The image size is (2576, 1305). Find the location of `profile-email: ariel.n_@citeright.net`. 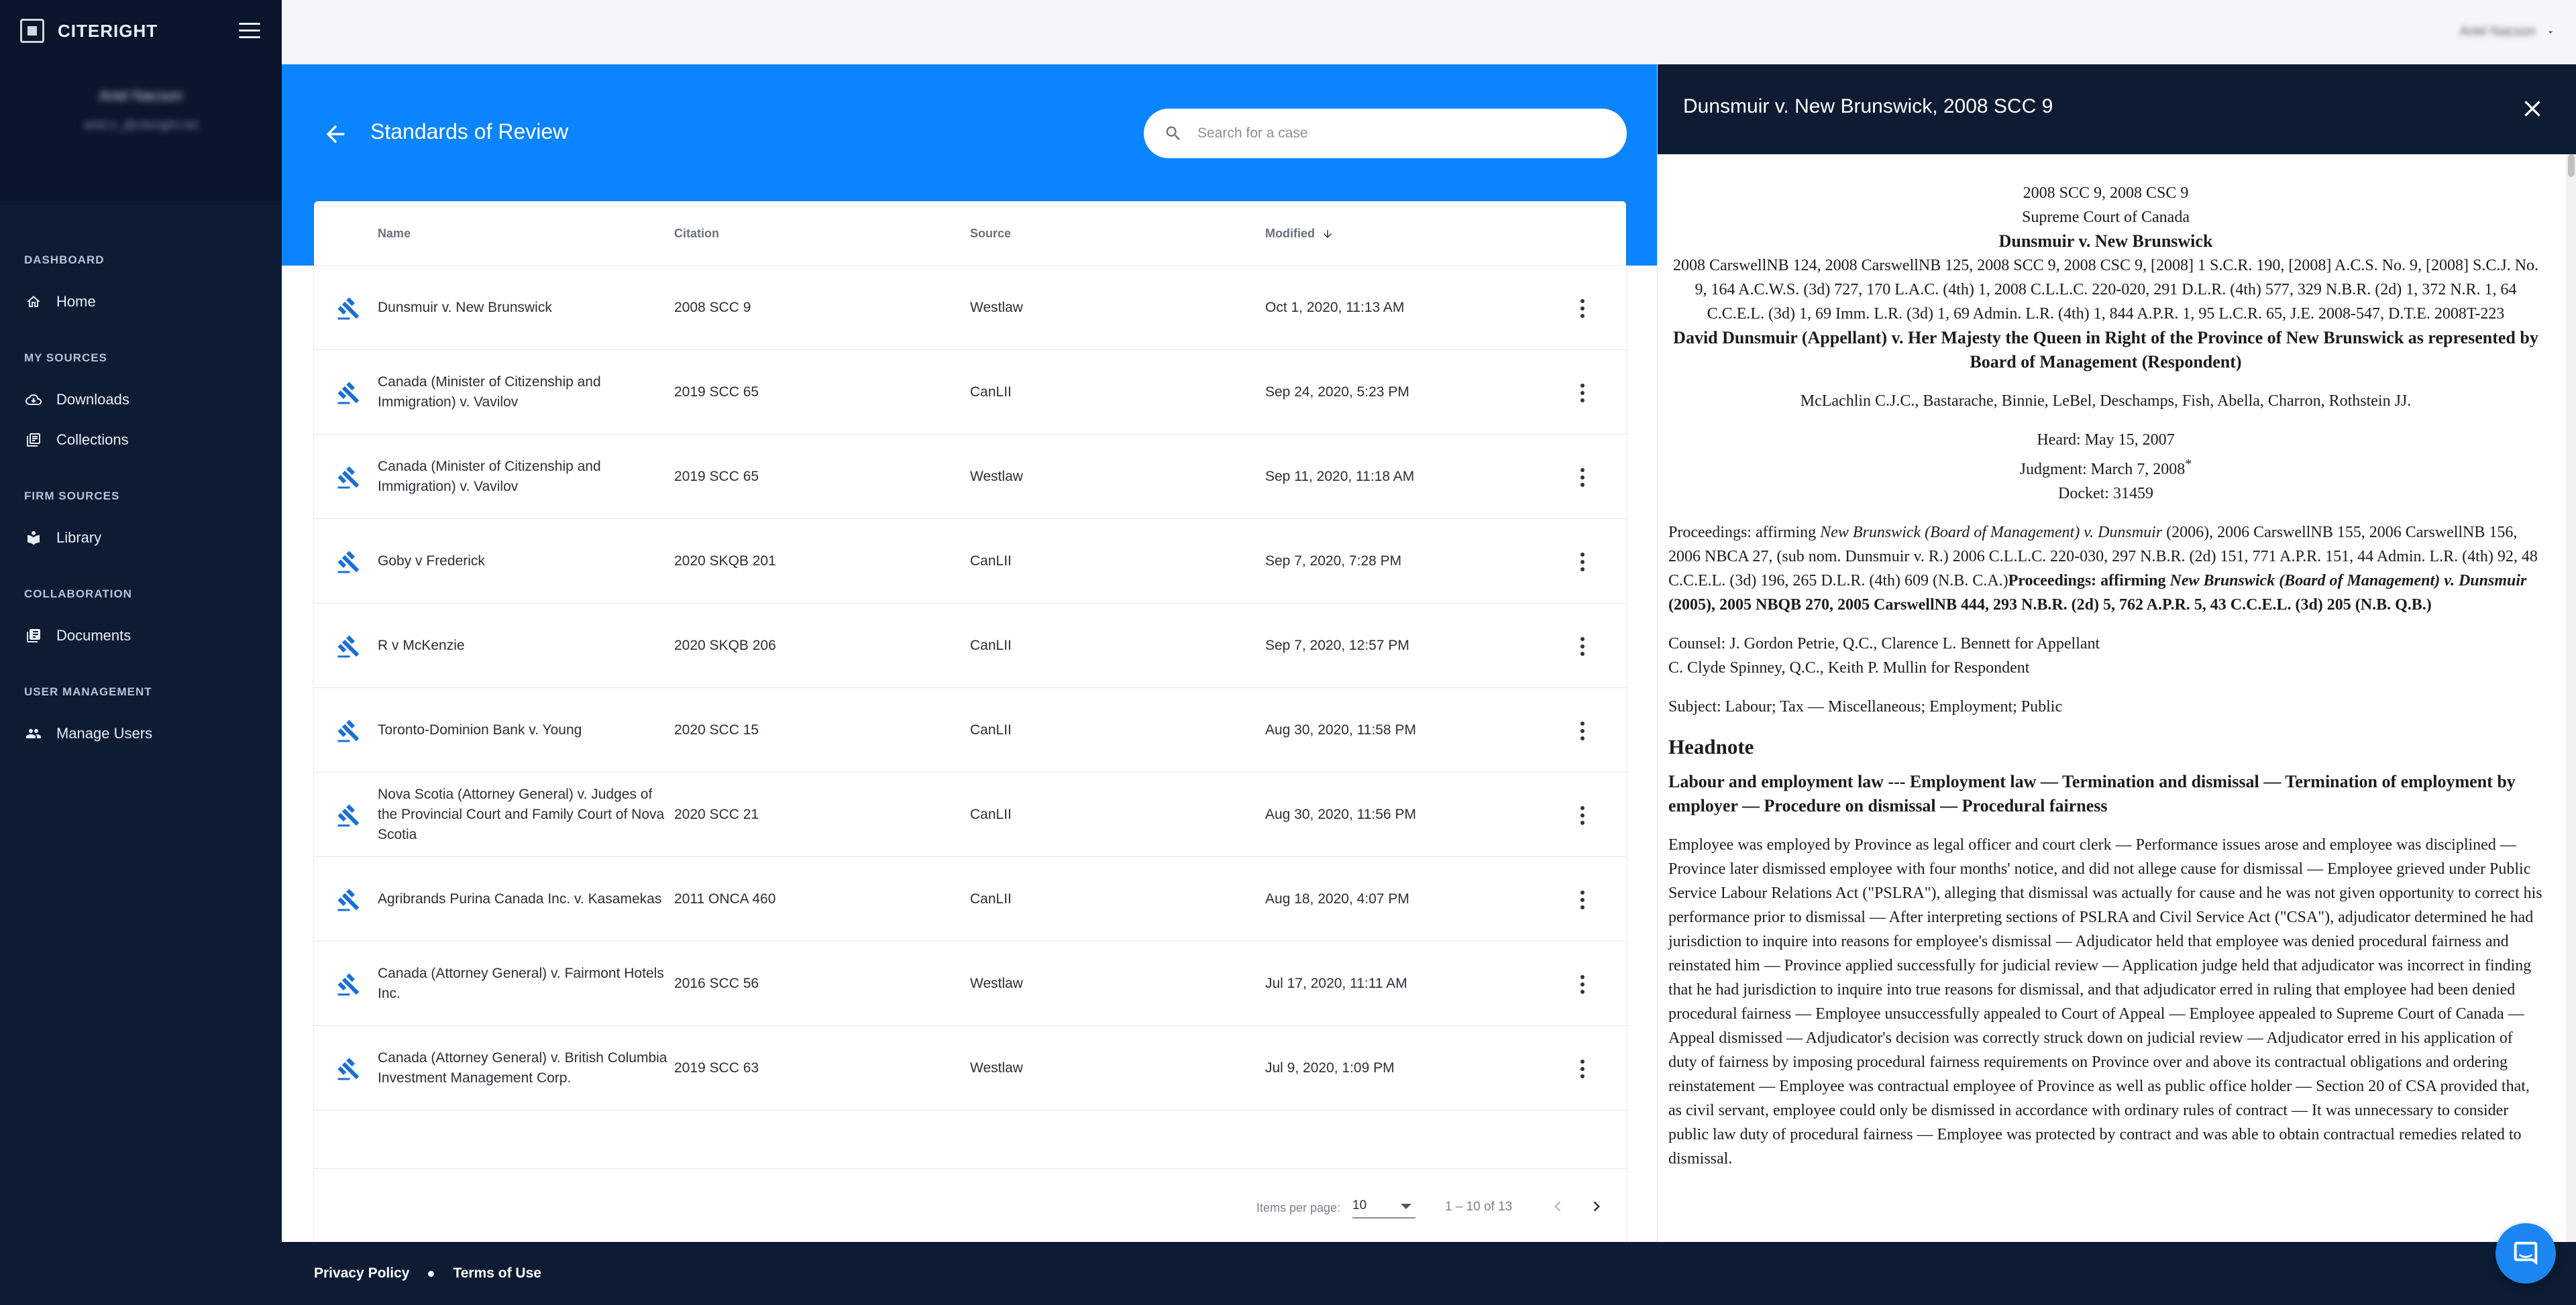

profile-email: ariel.n_@citeright.net is located at coordinates (141, 124).